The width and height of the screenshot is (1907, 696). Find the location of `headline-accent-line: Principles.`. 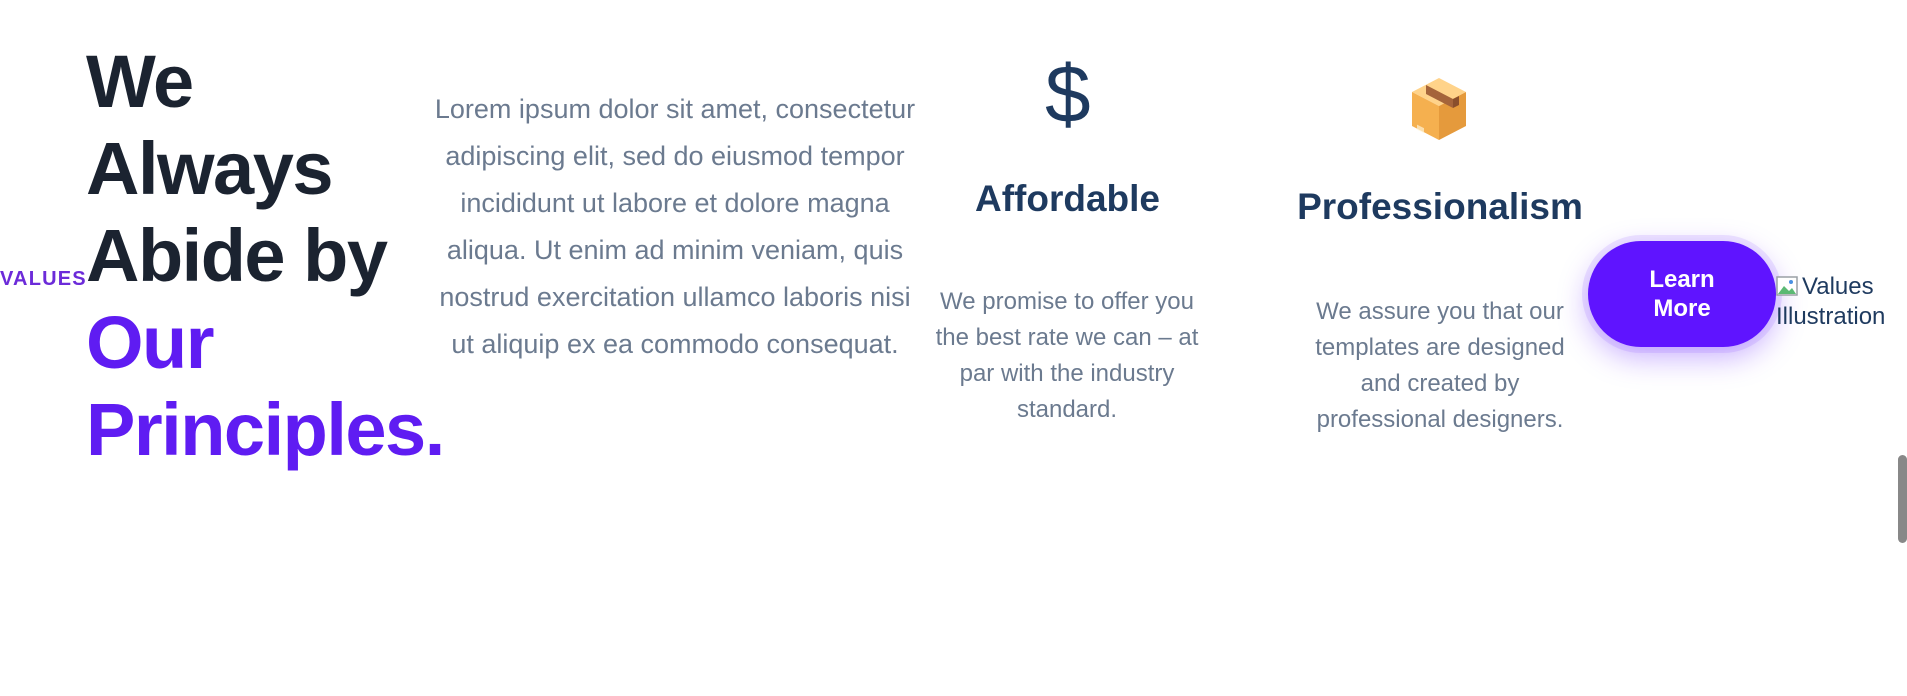

headline-accent-line: Principles. is located at coordinates (265, 429).